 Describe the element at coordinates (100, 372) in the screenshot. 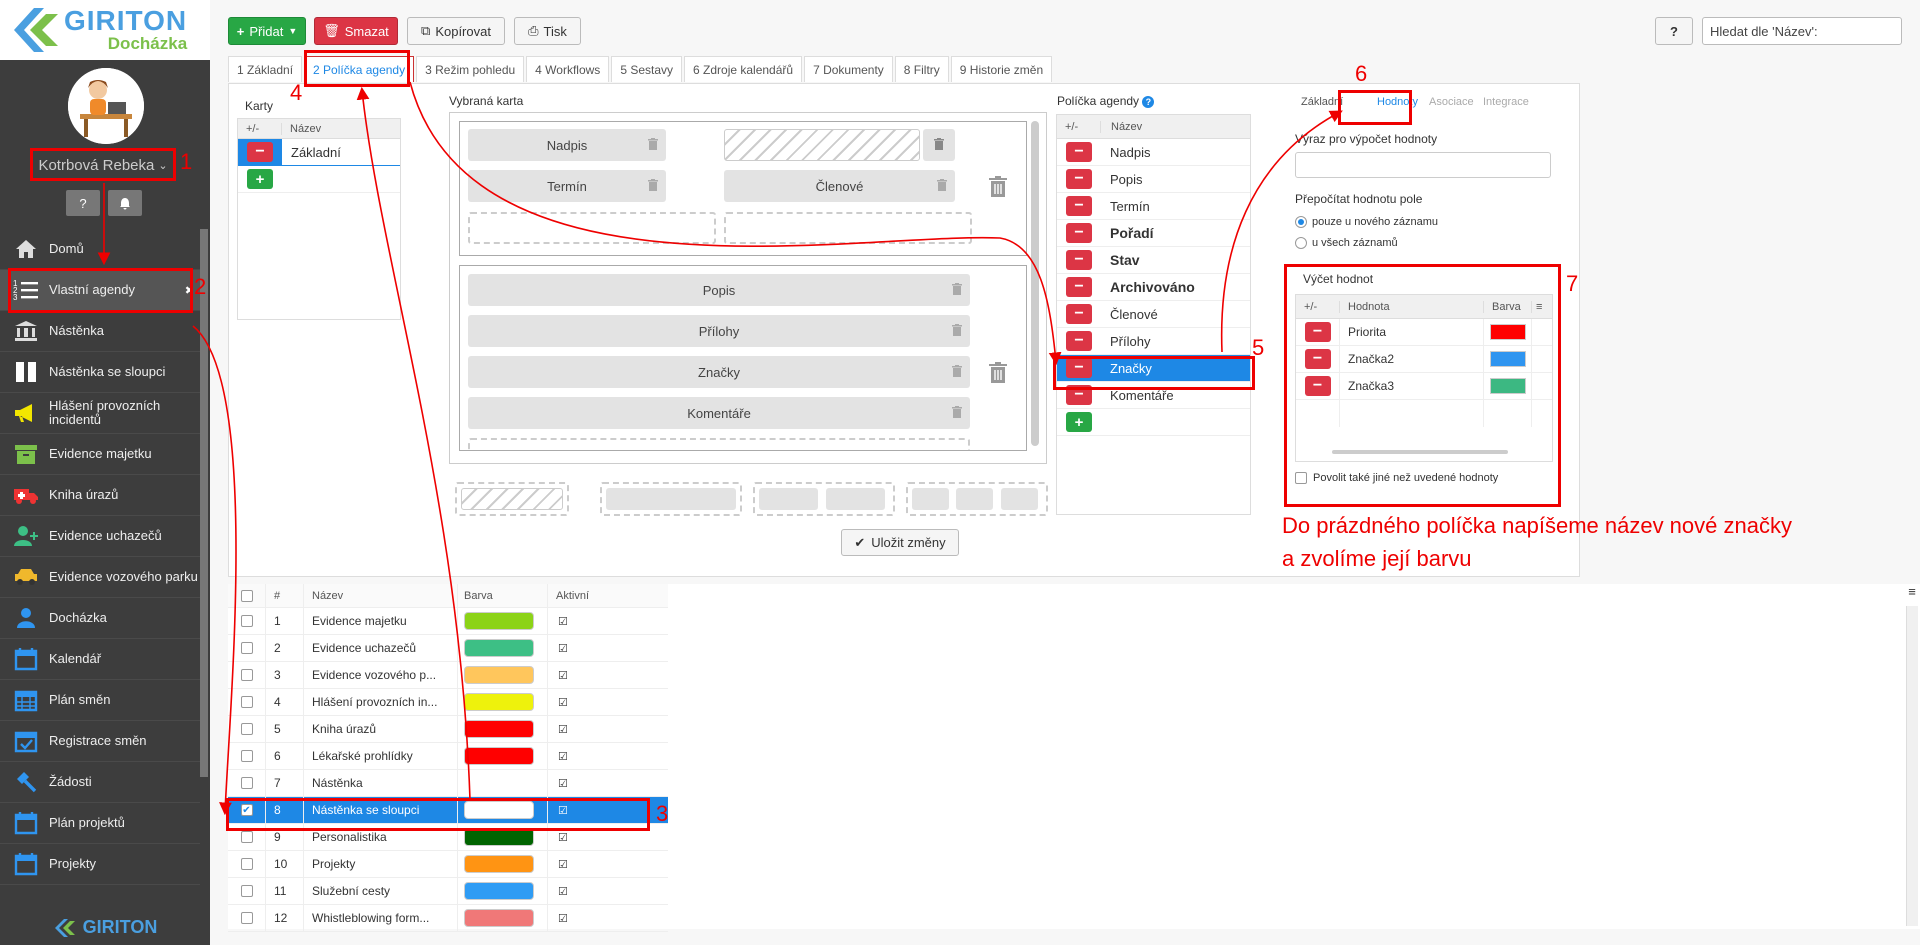

I see `sidebar-item-4: Nástěnka se sloupci` at that location.